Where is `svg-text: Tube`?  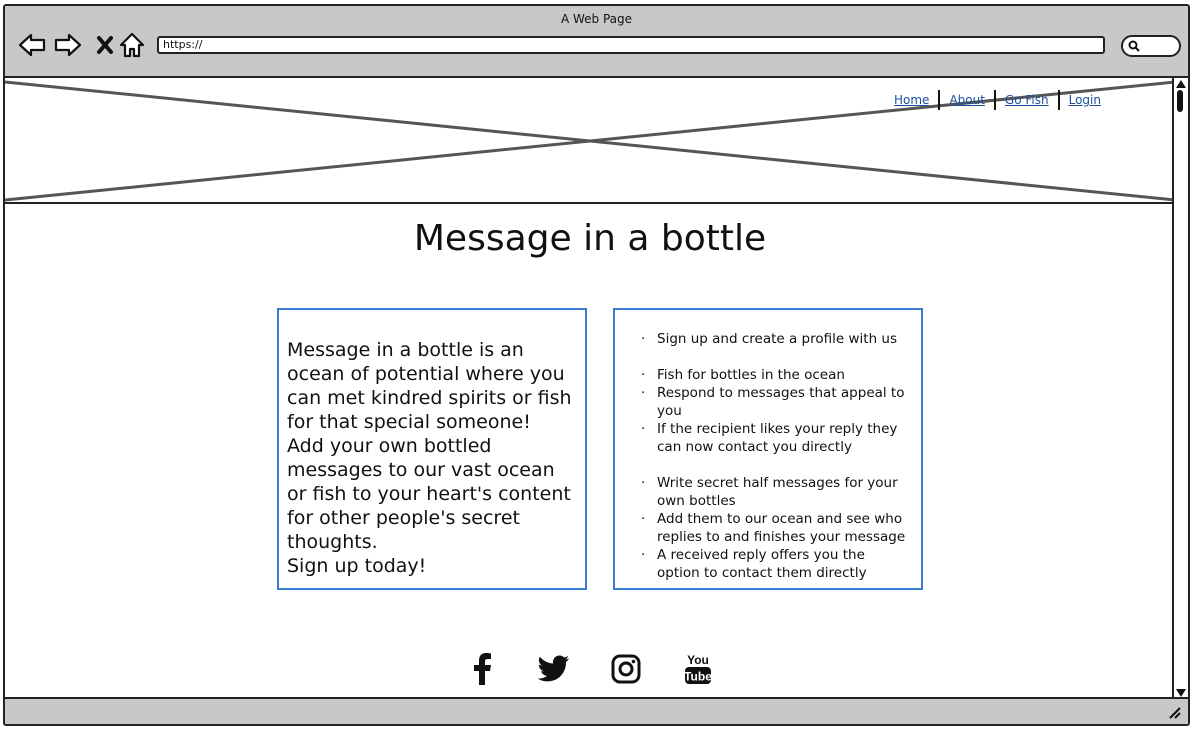
svg-text: Tube is located at coordinates (698, 677).